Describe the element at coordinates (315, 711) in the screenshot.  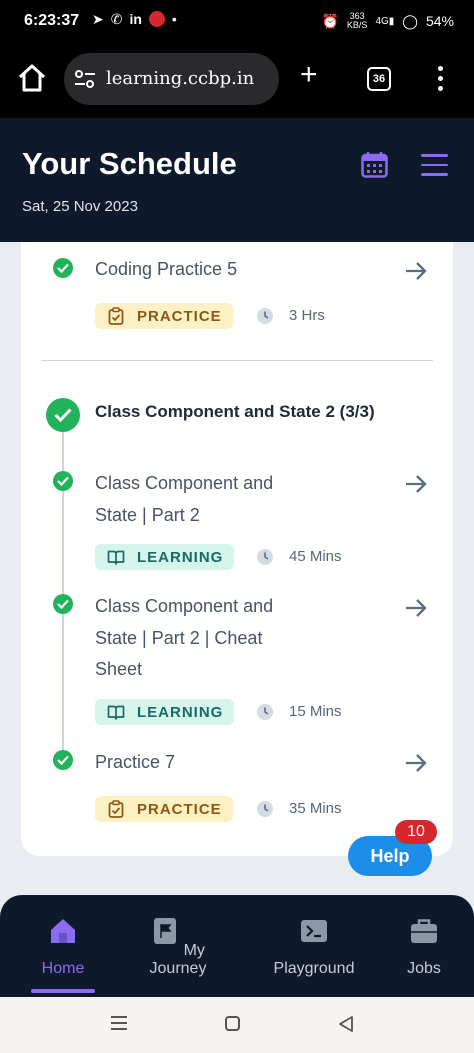
I see `duration: 15 Mins` at that location.